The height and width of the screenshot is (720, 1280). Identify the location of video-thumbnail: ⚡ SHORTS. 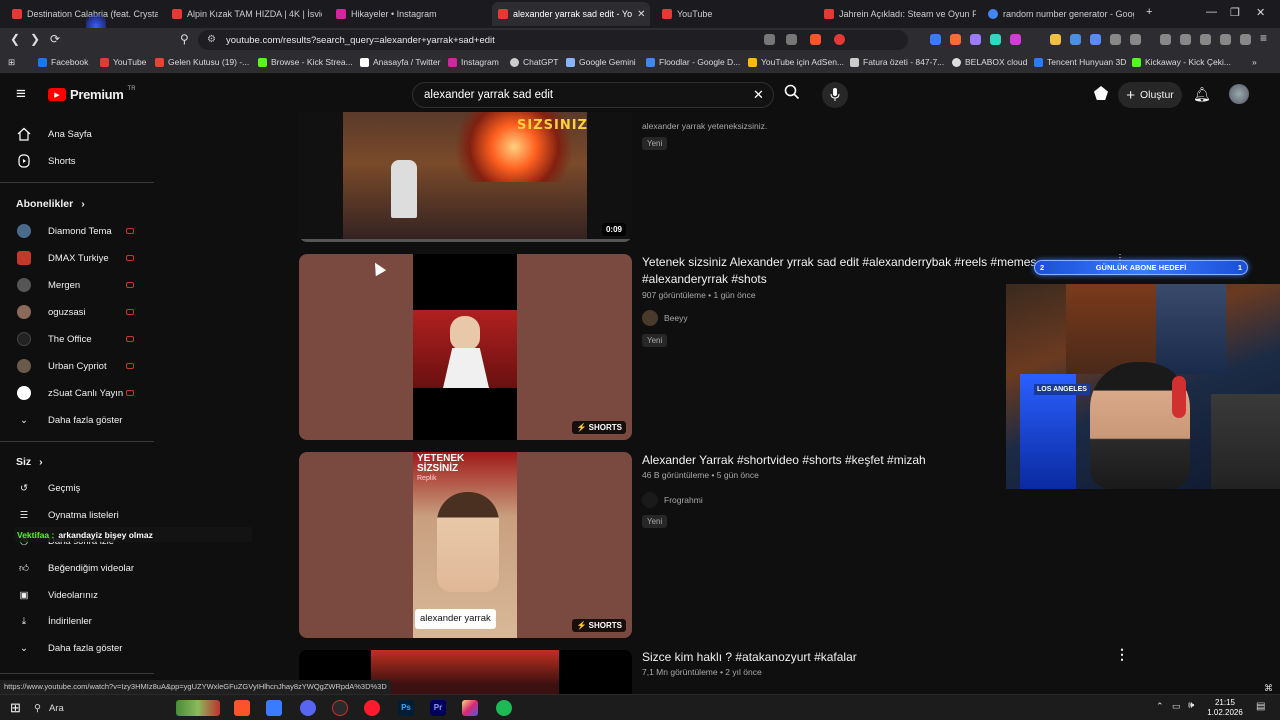
(465, 347).